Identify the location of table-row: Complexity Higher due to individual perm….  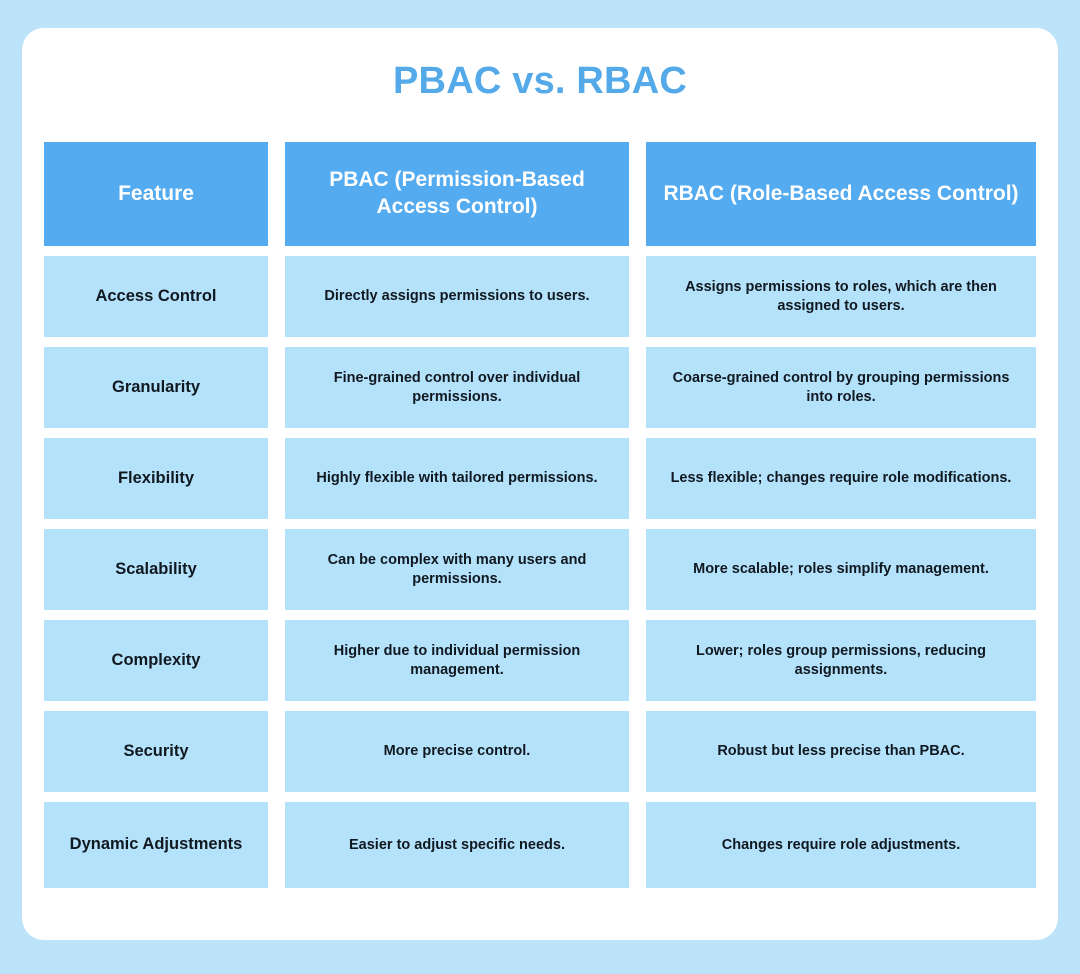
(540, 660).